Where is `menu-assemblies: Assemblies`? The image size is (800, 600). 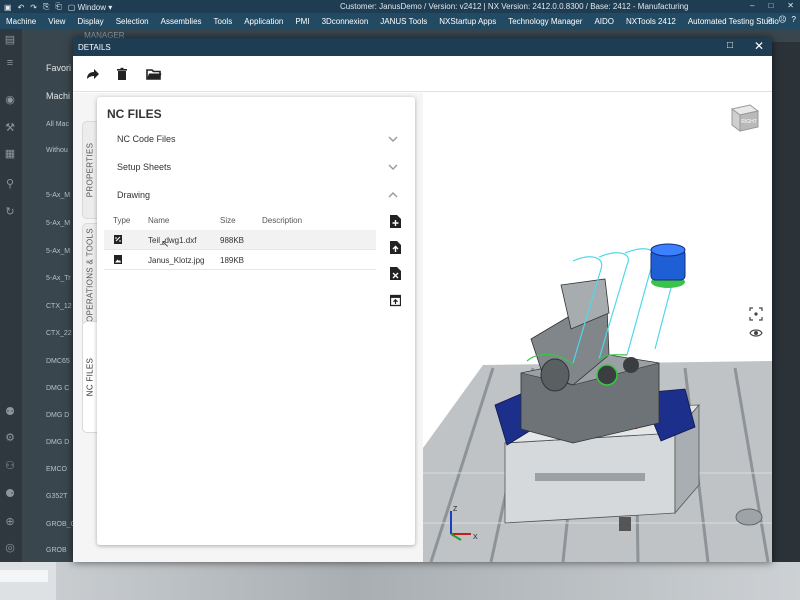
menu-assemblies: Assemblies is located at coordinates (181, 21).